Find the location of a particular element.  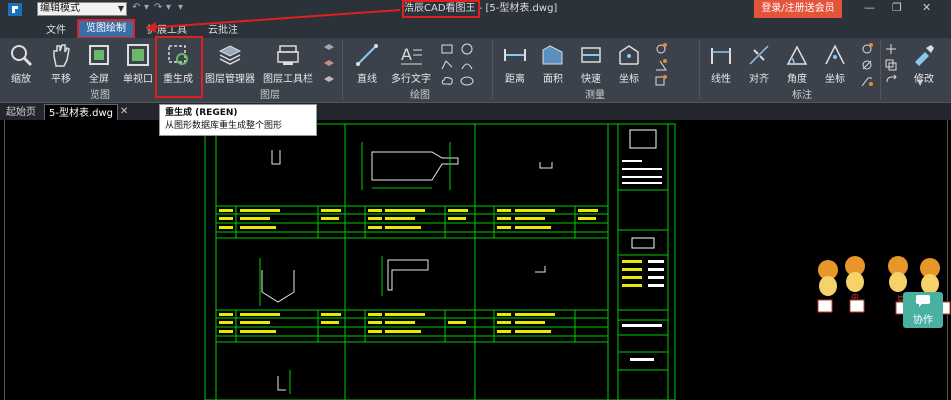

mascot-char-zhong: 中 is located at coordinates (855, 297).